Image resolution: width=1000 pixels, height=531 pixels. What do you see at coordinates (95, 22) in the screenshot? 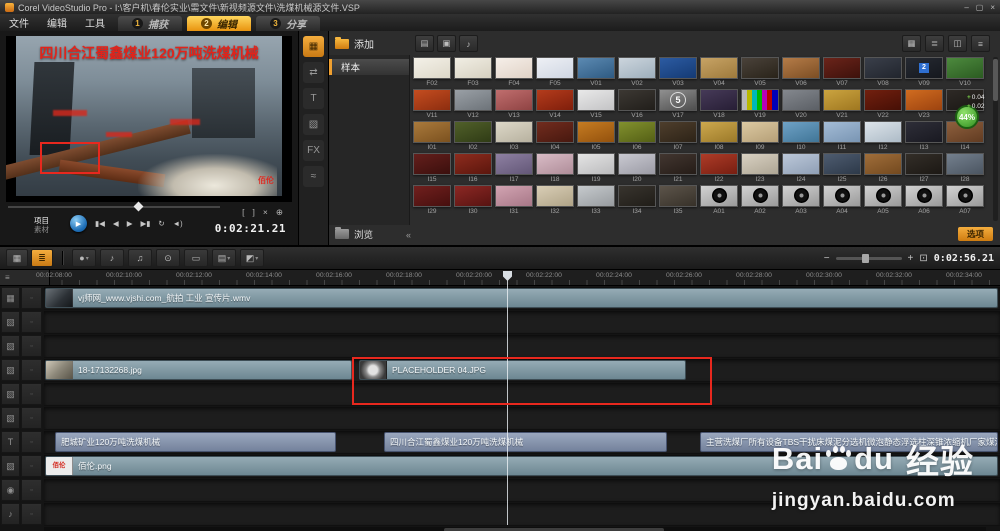
I see `menu-item-2: 工具` at bounding box center [95, 22].